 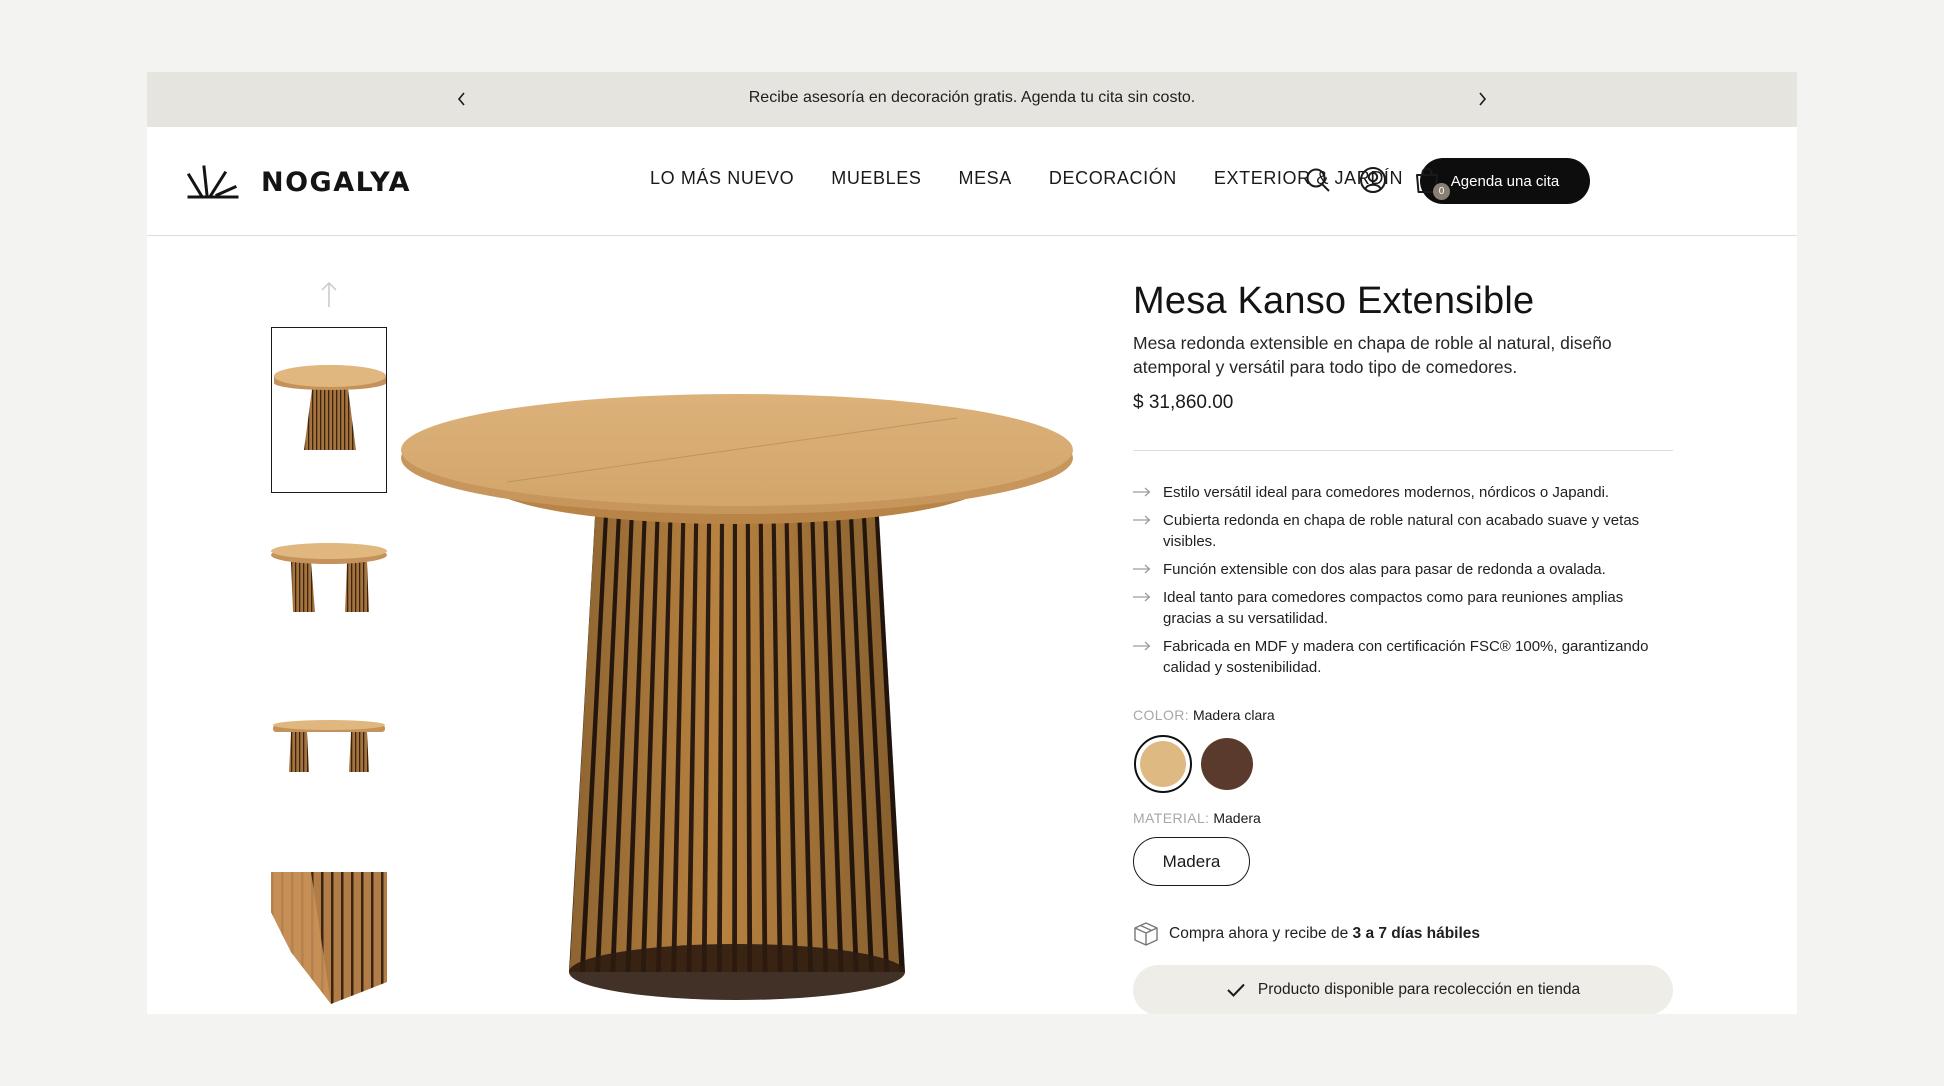 I want to click on product-price: $ 31,860.00, so click(x=1183, y=402).